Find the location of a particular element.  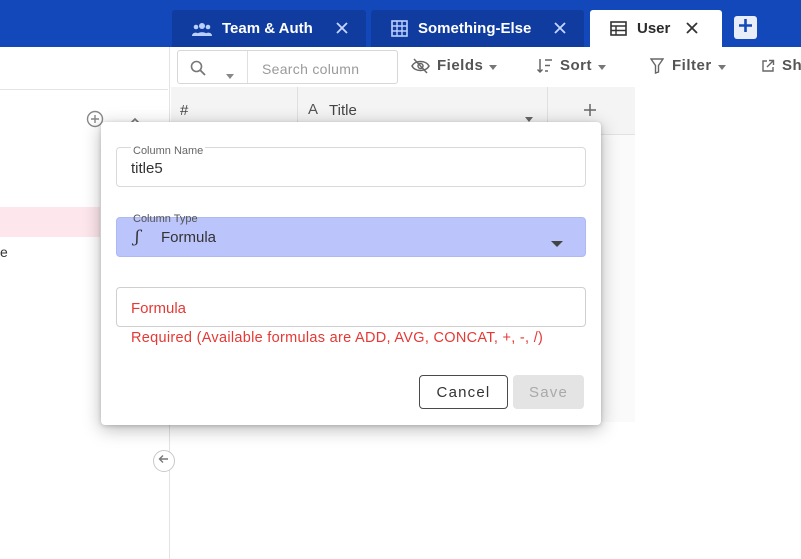

column-name-field: Column Name title5 is located at coordinates (351, 166).